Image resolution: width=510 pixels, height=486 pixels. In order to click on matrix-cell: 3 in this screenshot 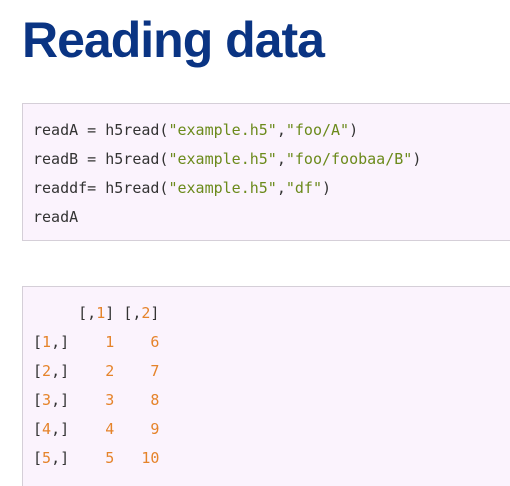, I will do `click(110, 400)`.